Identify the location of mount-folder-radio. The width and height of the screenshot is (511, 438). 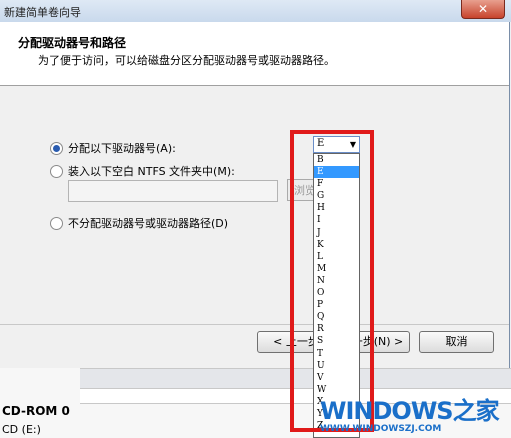
(56, 171).